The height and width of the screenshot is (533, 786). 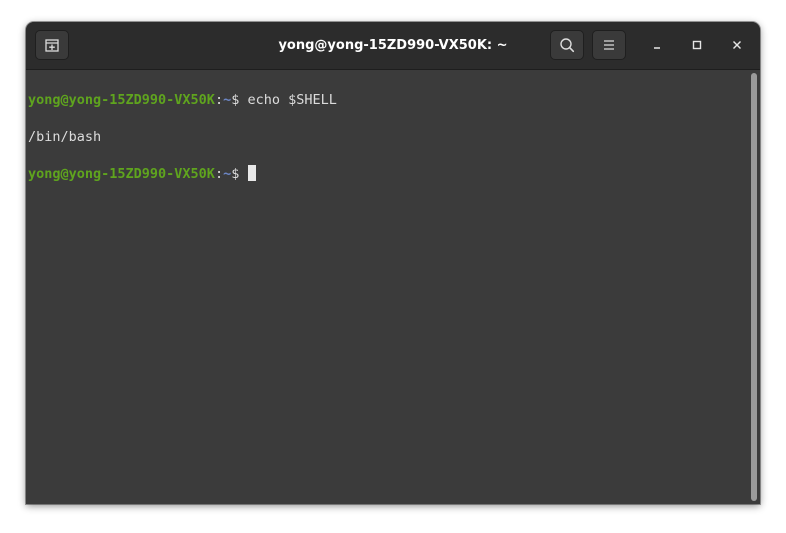 I want to click on maximize-button, so click(x=697, y=45).